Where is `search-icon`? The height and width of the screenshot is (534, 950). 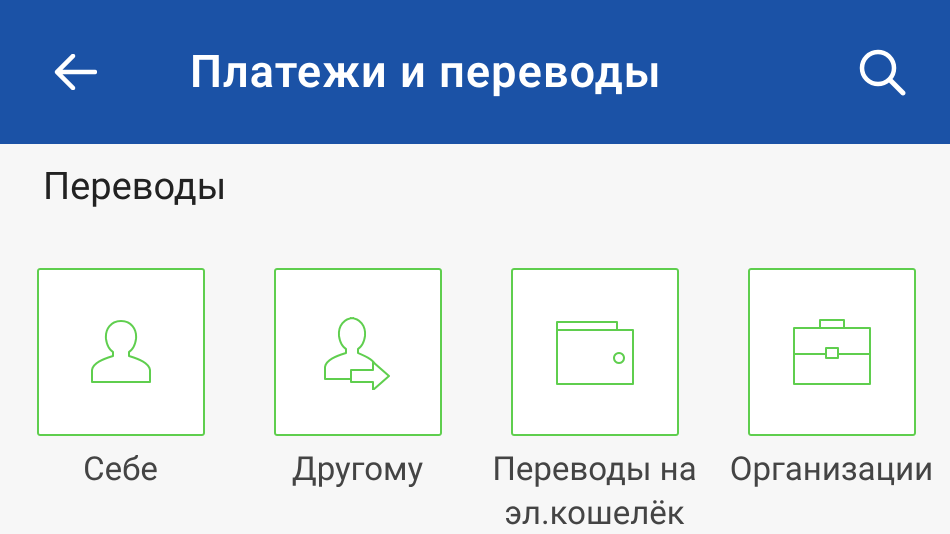
search-icon is located at coordinates (882, 72).